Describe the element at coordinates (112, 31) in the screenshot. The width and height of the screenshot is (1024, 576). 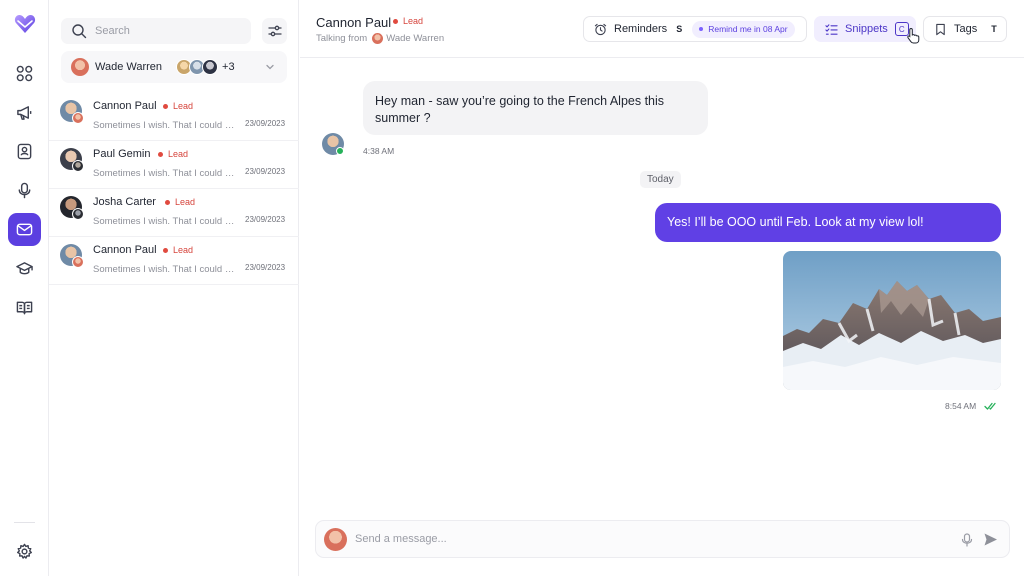
I see `search-input: Search` at that location.